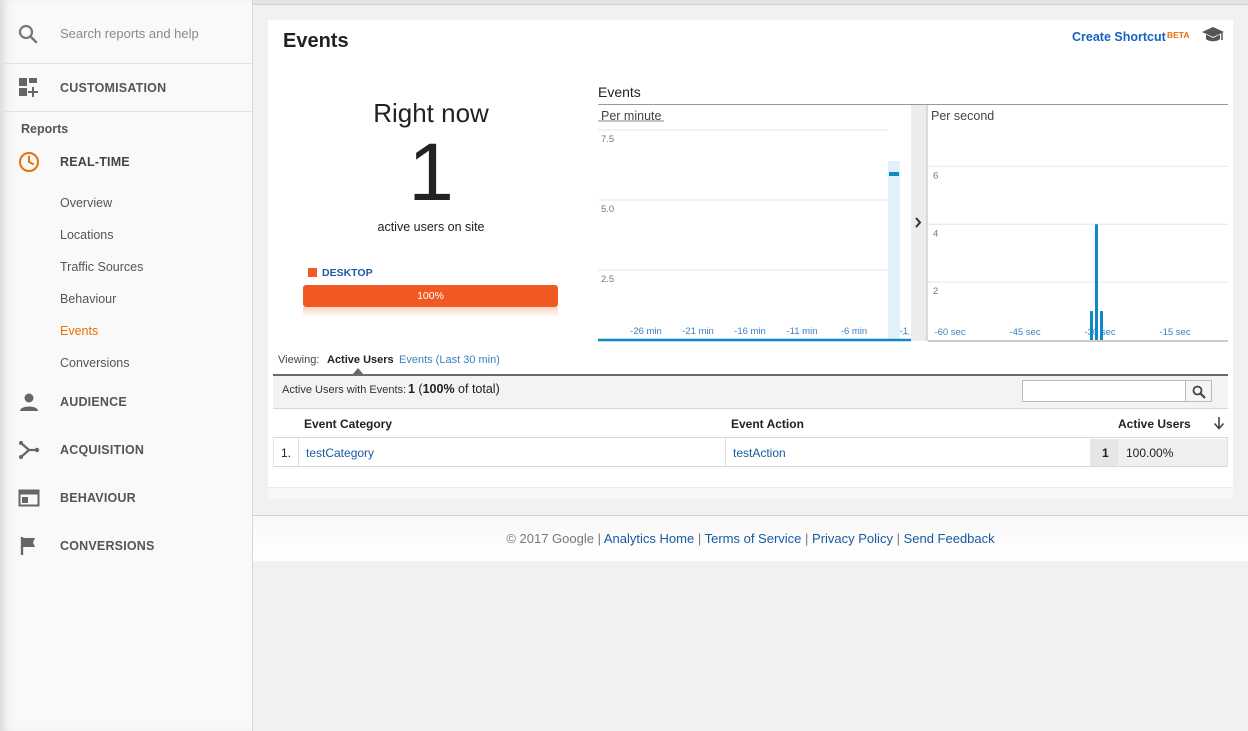 The width and height of the screenshot is (1248, 731). Describe the element at coordinates (79, 331) in the screenshot. I see `sidebar-item-events: Events` at that location.